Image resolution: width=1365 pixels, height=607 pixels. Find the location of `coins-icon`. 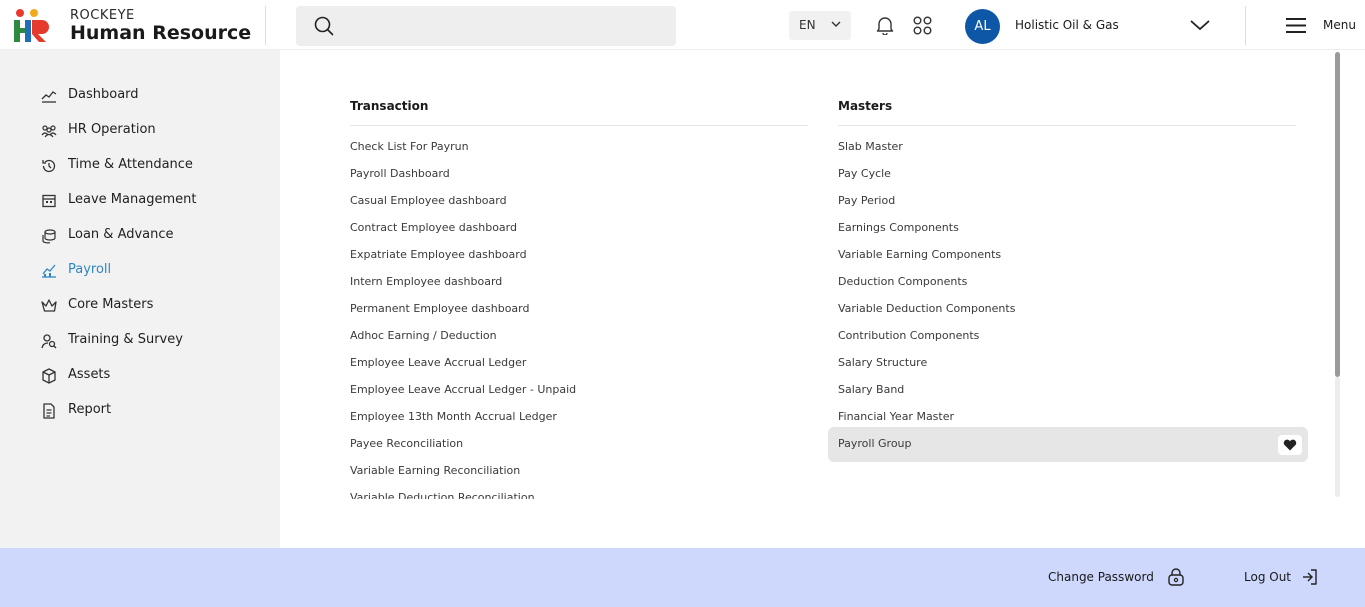

coins-icon is located at coordinates (49, 236).